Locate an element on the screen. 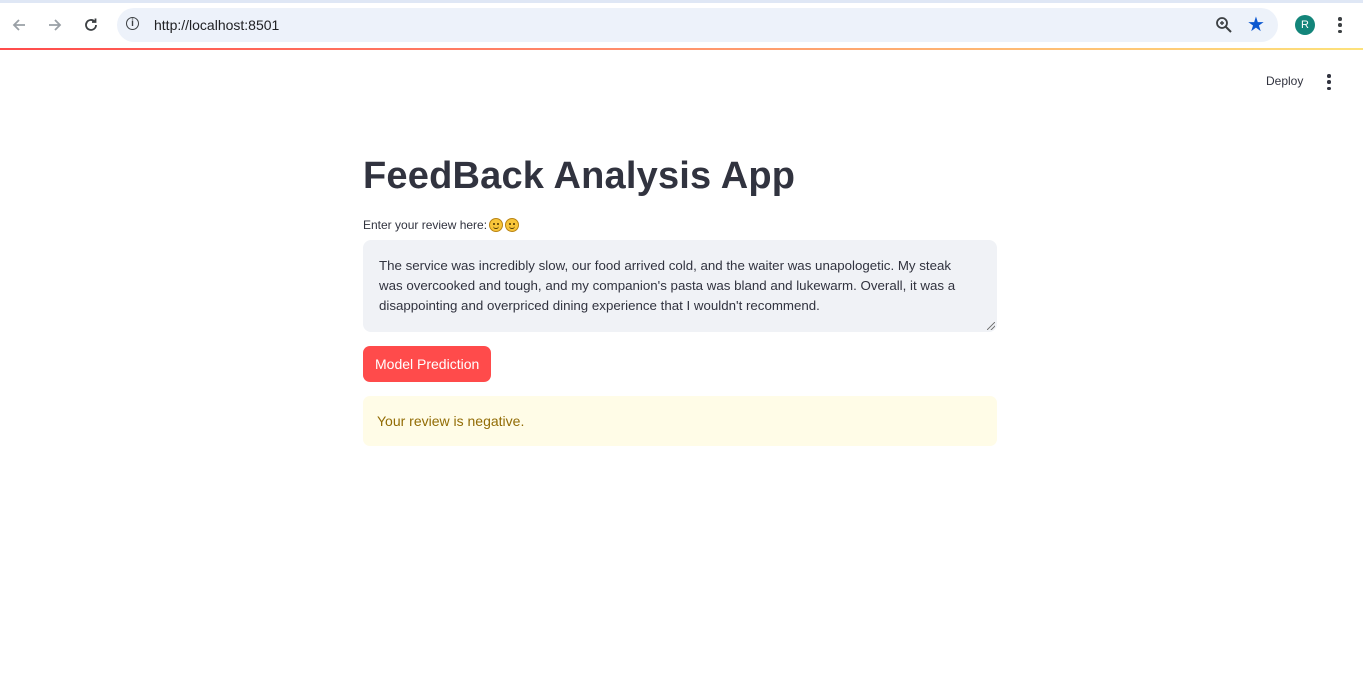  page-title: FeedBack Analysis App is located at coordinates (579, 176).